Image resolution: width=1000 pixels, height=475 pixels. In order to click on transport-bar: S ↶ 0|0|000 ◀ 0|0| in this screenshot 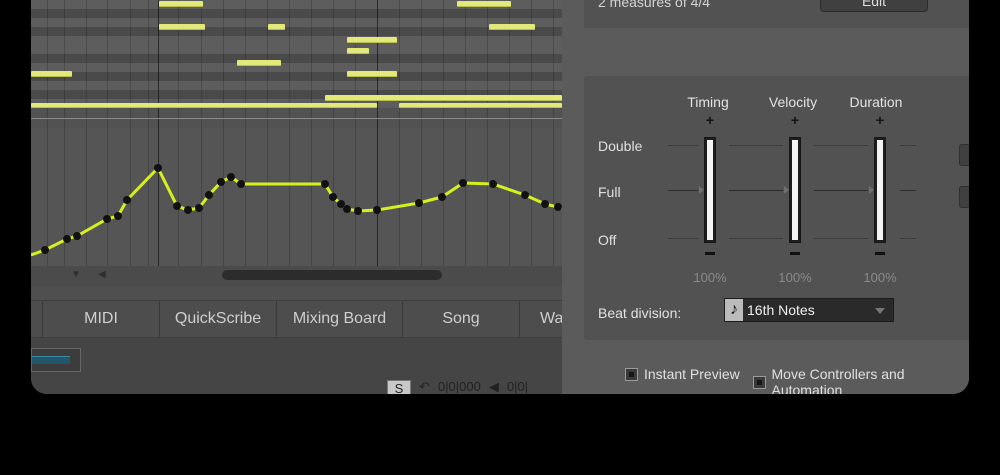, I will do `click(474, 387)`.